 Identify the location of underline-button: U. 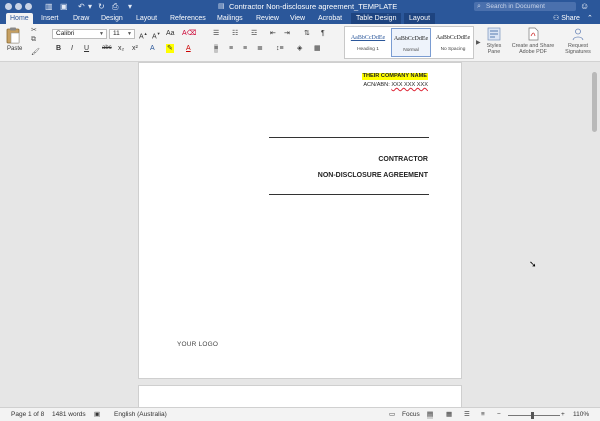
(86, 48).